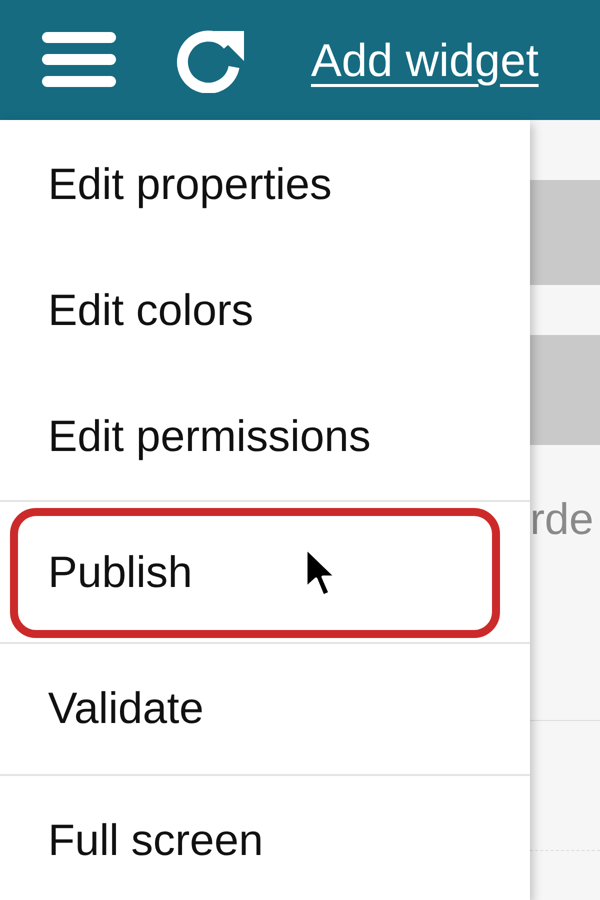  I want to click on partial-text: rde, so click(562, 520).